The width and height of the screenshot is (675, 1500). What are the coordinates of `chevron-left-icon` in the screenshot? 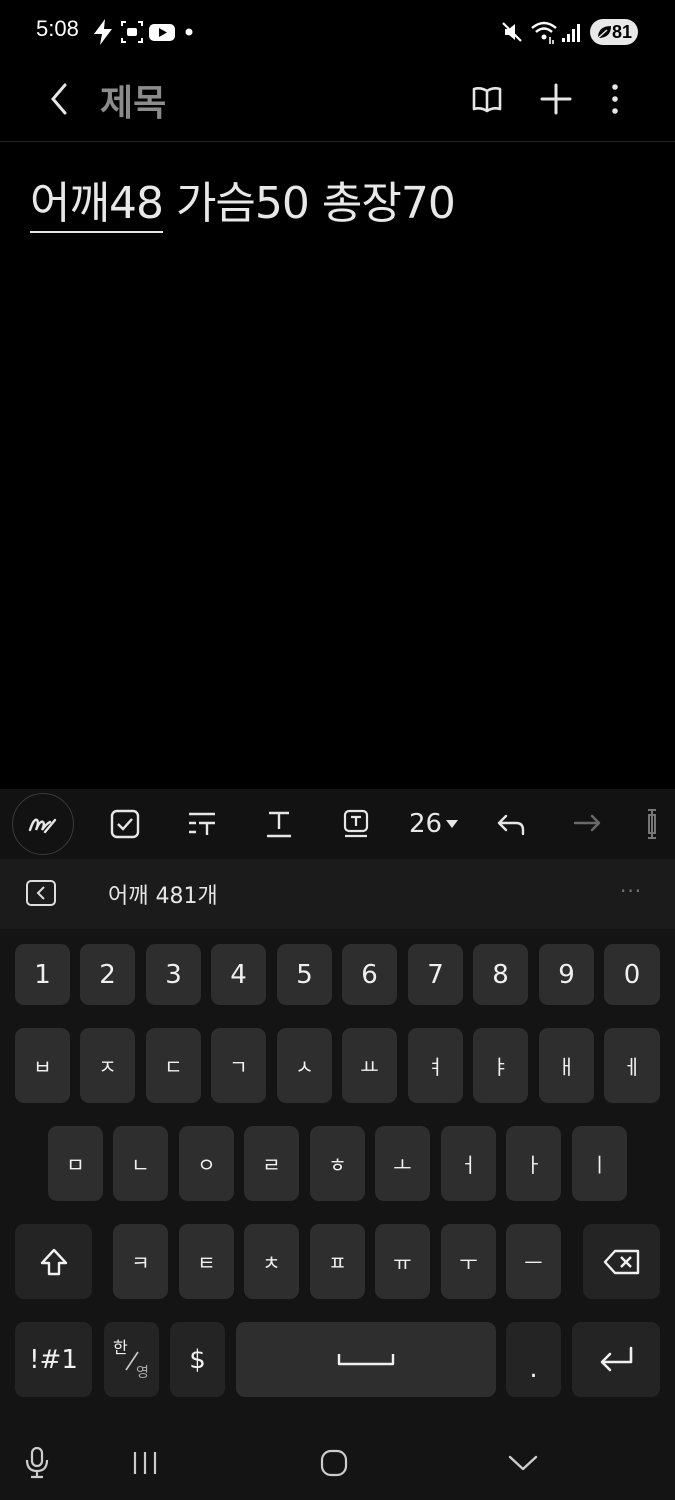 It's located at (40, 893).